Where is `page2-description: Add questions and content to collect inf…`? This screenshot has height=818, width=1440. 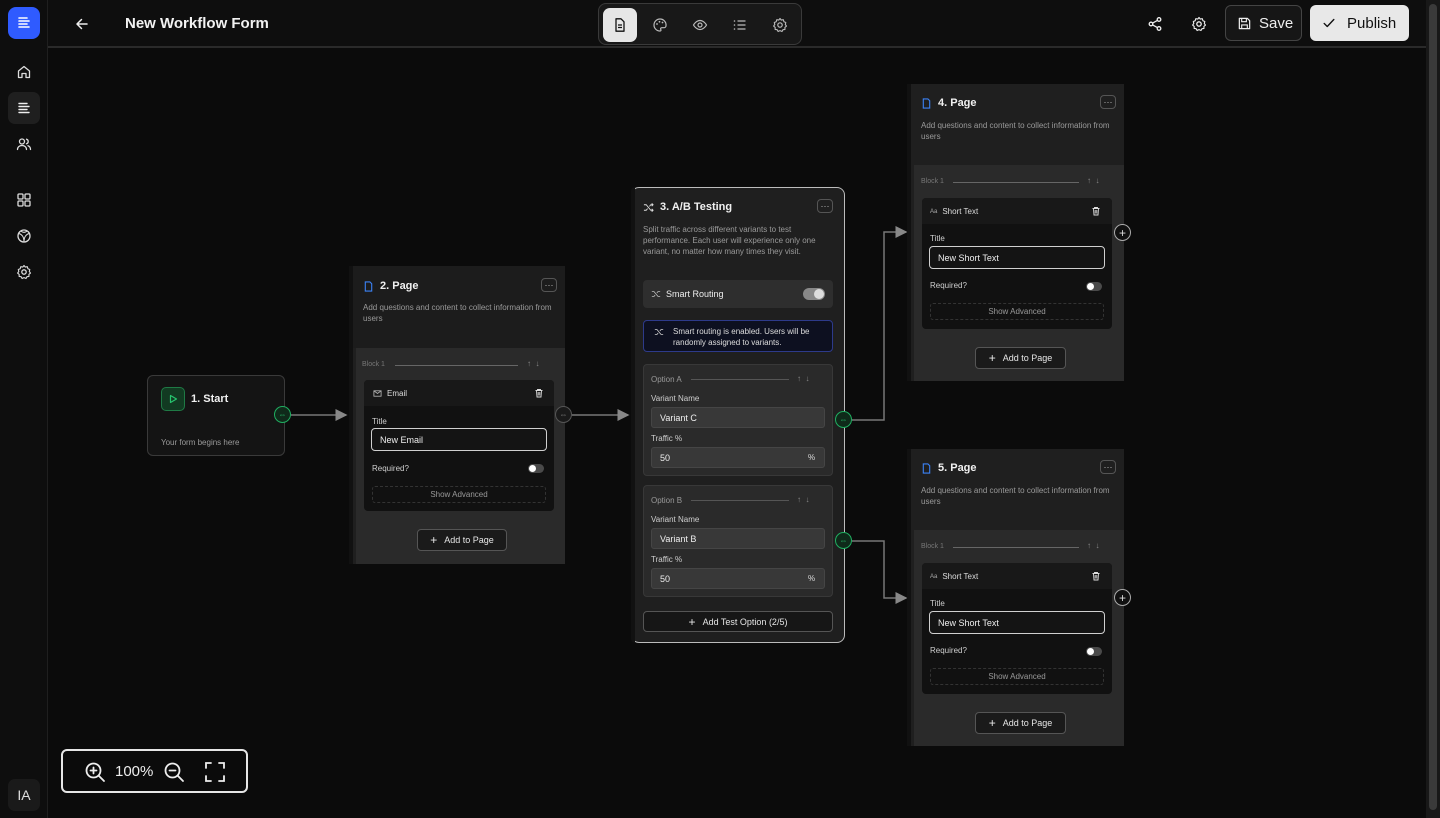 page2-description: Add questions and content to collect inf… is located at coordinates (457, 313).